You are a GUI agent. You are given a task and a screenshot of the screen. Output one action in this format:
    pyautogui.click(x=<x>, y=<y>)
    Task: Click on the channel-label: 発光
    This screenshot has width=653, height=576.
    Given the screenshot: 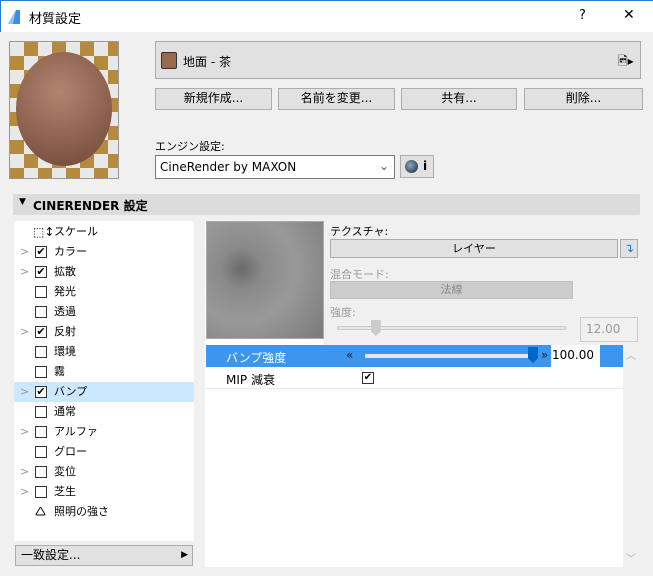 What is the action you would take?
    pyautogui.click(x=65, y=291)
    